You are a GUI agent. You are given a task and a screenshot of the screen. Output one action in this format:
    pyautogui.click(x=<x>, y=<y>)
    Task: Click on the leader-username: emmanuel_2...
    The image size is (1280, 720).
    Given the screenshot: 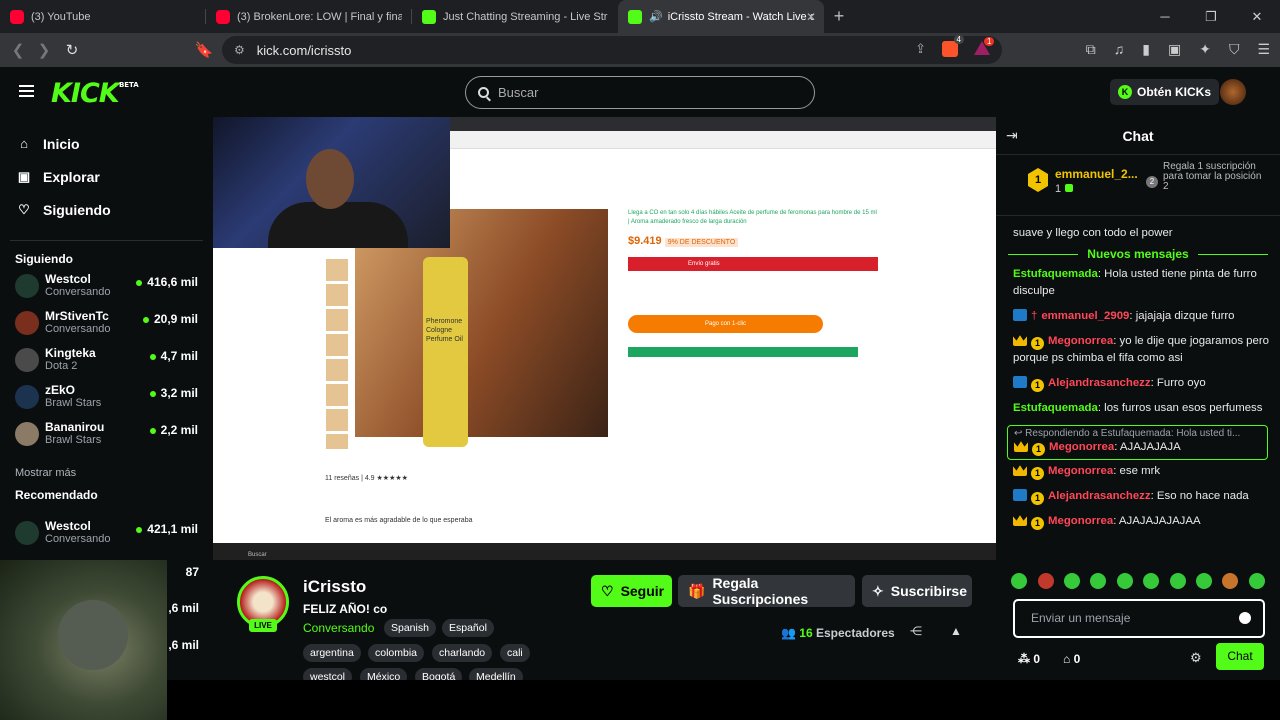 What is the action you would take?
    pyautogui.click(x=1096, y=174)
    